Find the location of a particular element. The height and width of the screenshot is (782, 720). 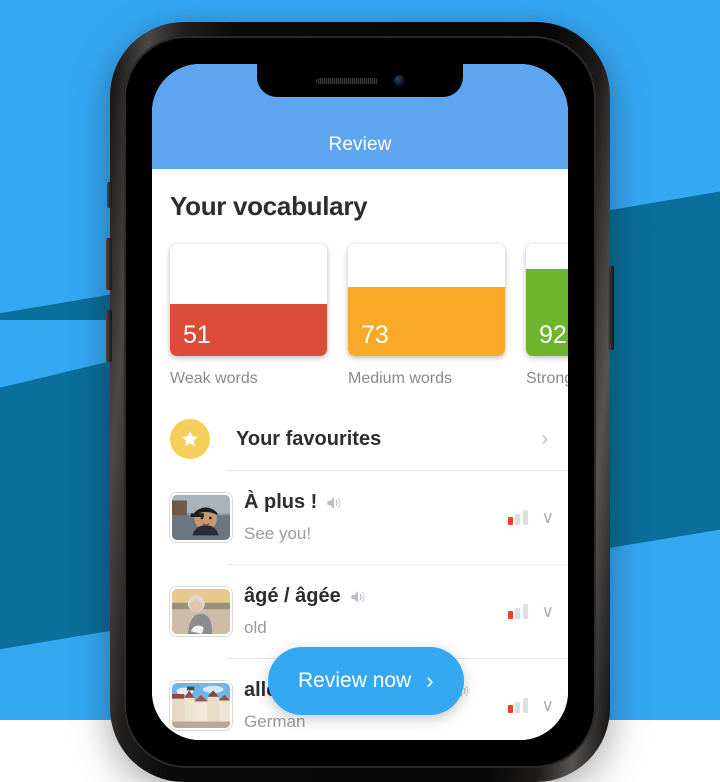

stat-card-medium: 73 Medium words is located at coordinates (426, 316).